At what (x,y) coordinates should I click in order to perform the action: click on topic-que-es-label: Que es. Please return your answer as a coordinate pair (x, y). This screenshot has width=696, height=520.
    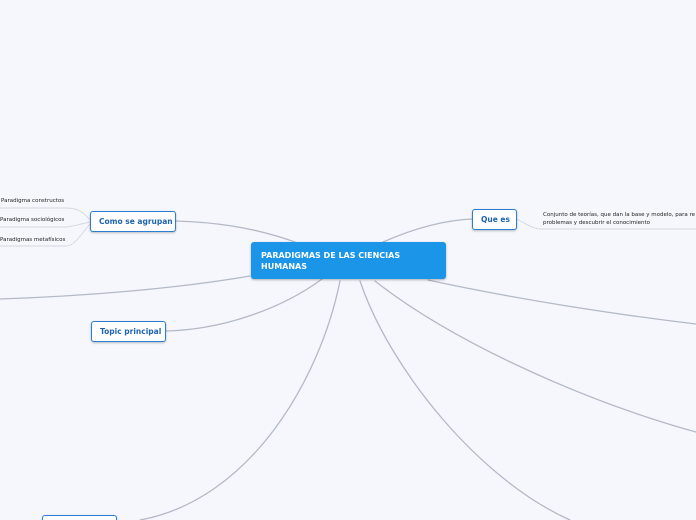
    Looking at the image, I should click on (495, 219).